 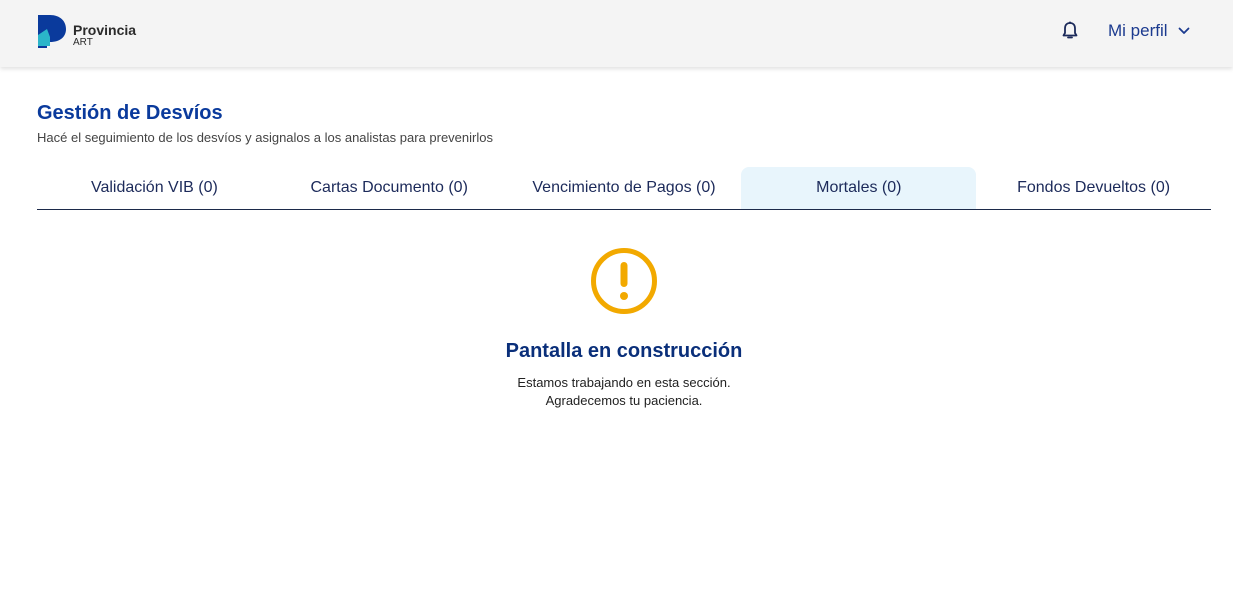 I want to click on empty-state-title: Pantalla en construcción, so click(x=624, y=351).